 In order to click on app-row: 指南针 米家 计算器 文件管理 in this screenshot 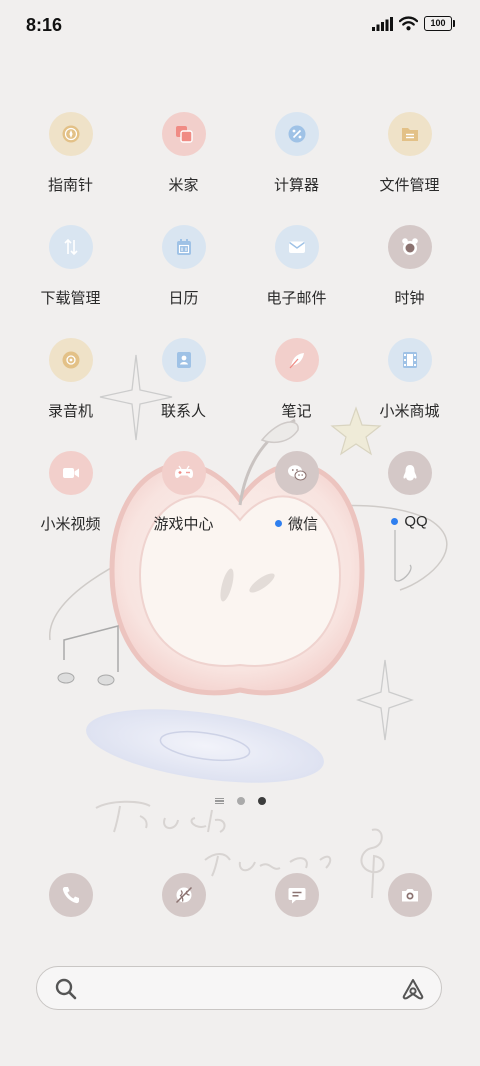, I will do `click(240, 168)`.